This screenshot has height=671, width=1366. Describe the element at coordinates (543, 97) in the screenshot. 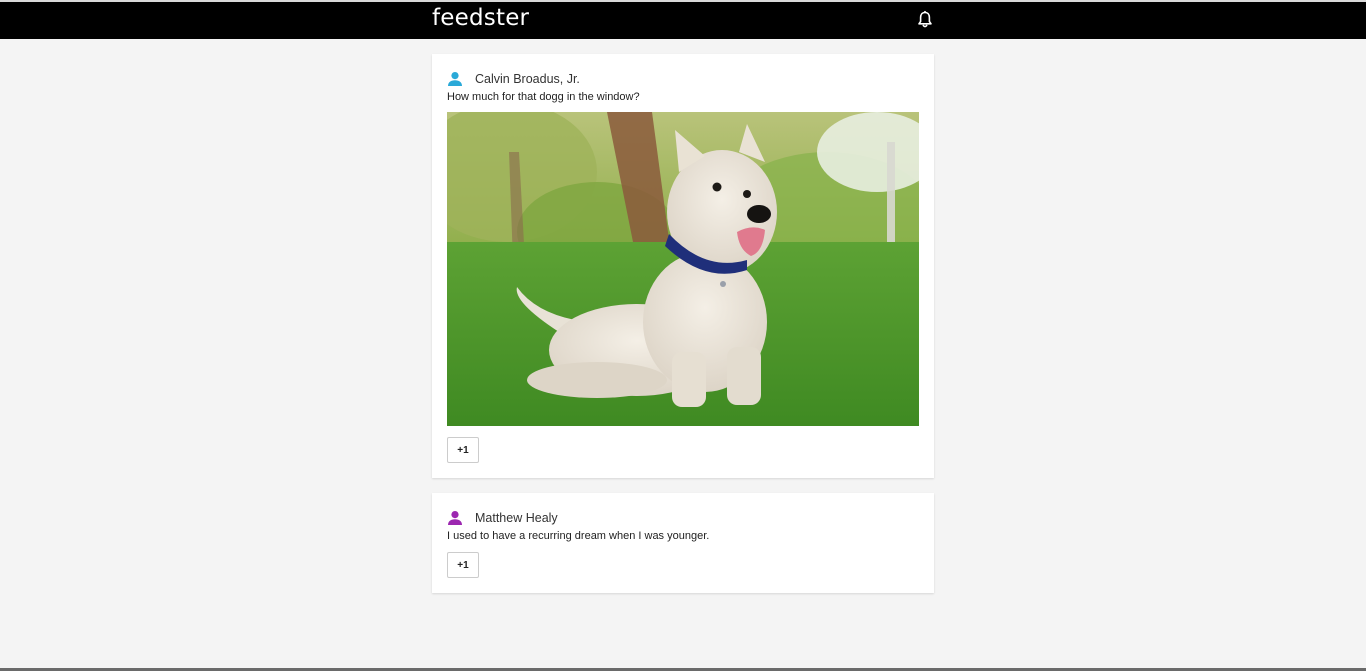

I see `post-text: How much for that dogg in the window?` at that location.